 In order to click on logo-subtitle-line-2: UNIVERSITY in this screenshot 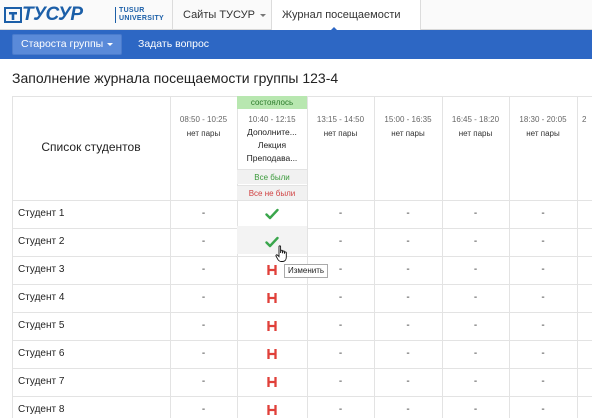, I will do `click(142, 18)`.